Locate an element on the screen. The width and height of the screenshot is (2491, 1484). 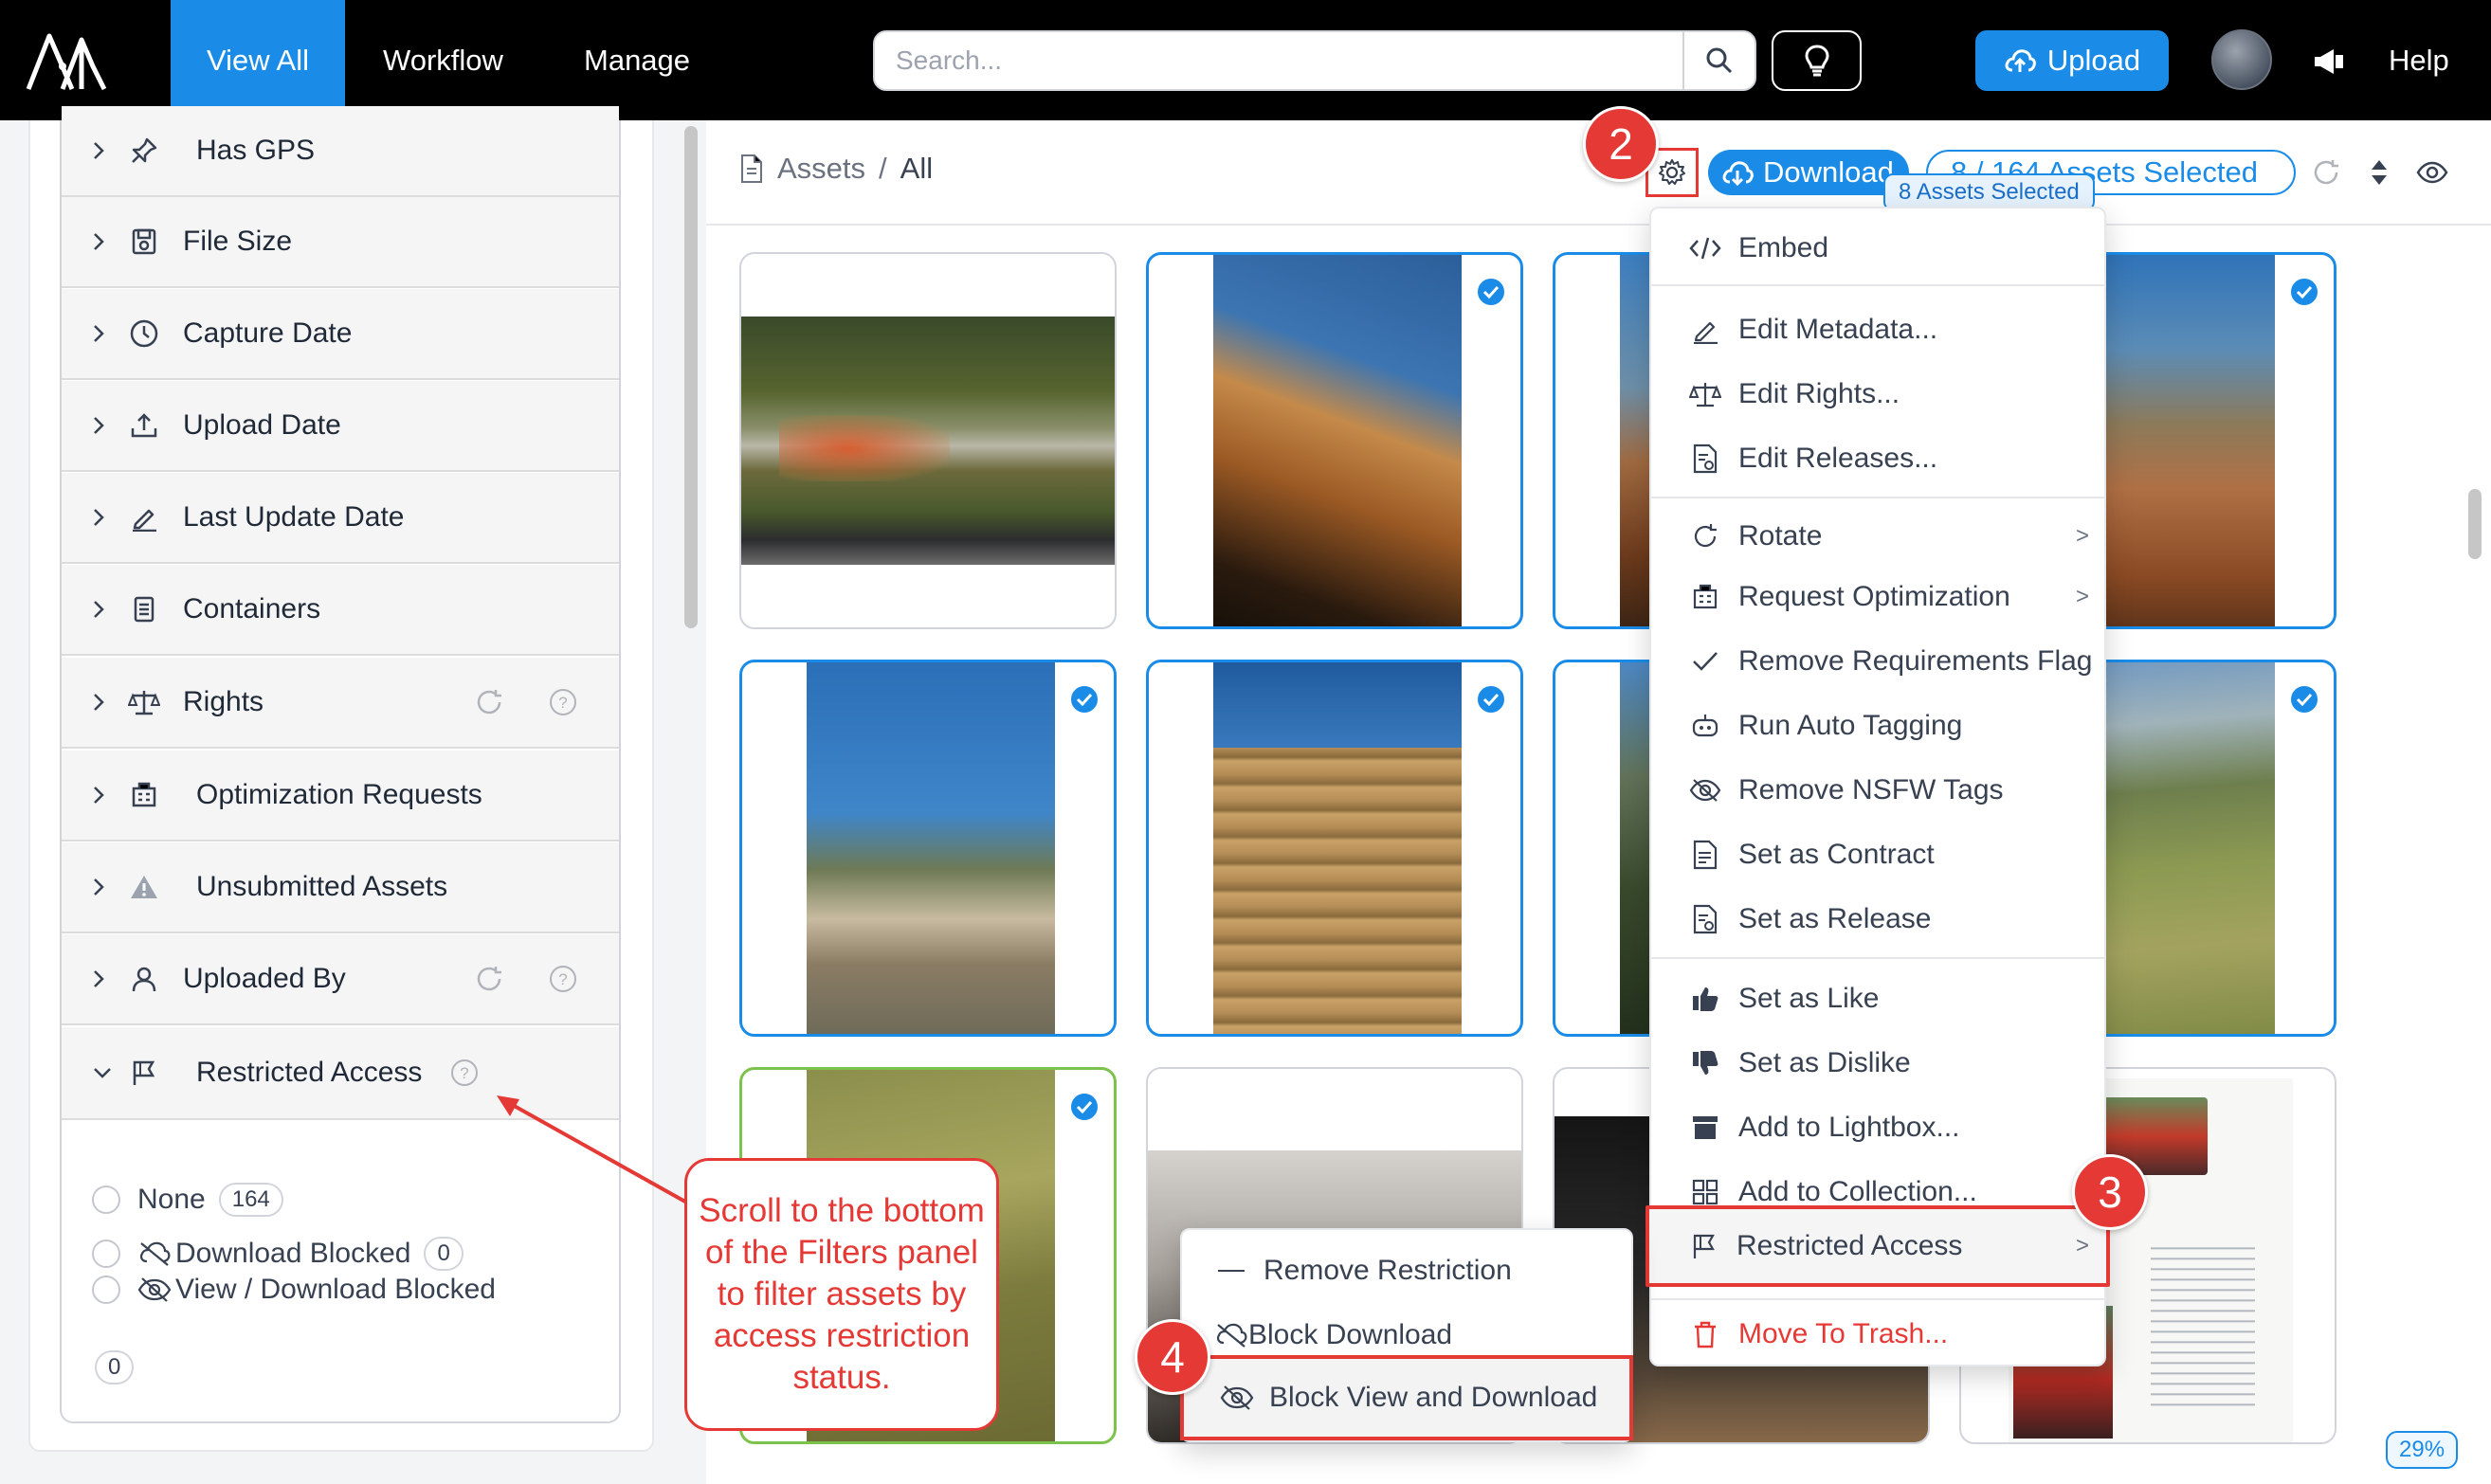
megaphone-icon is located at coordinates (2330, 60).